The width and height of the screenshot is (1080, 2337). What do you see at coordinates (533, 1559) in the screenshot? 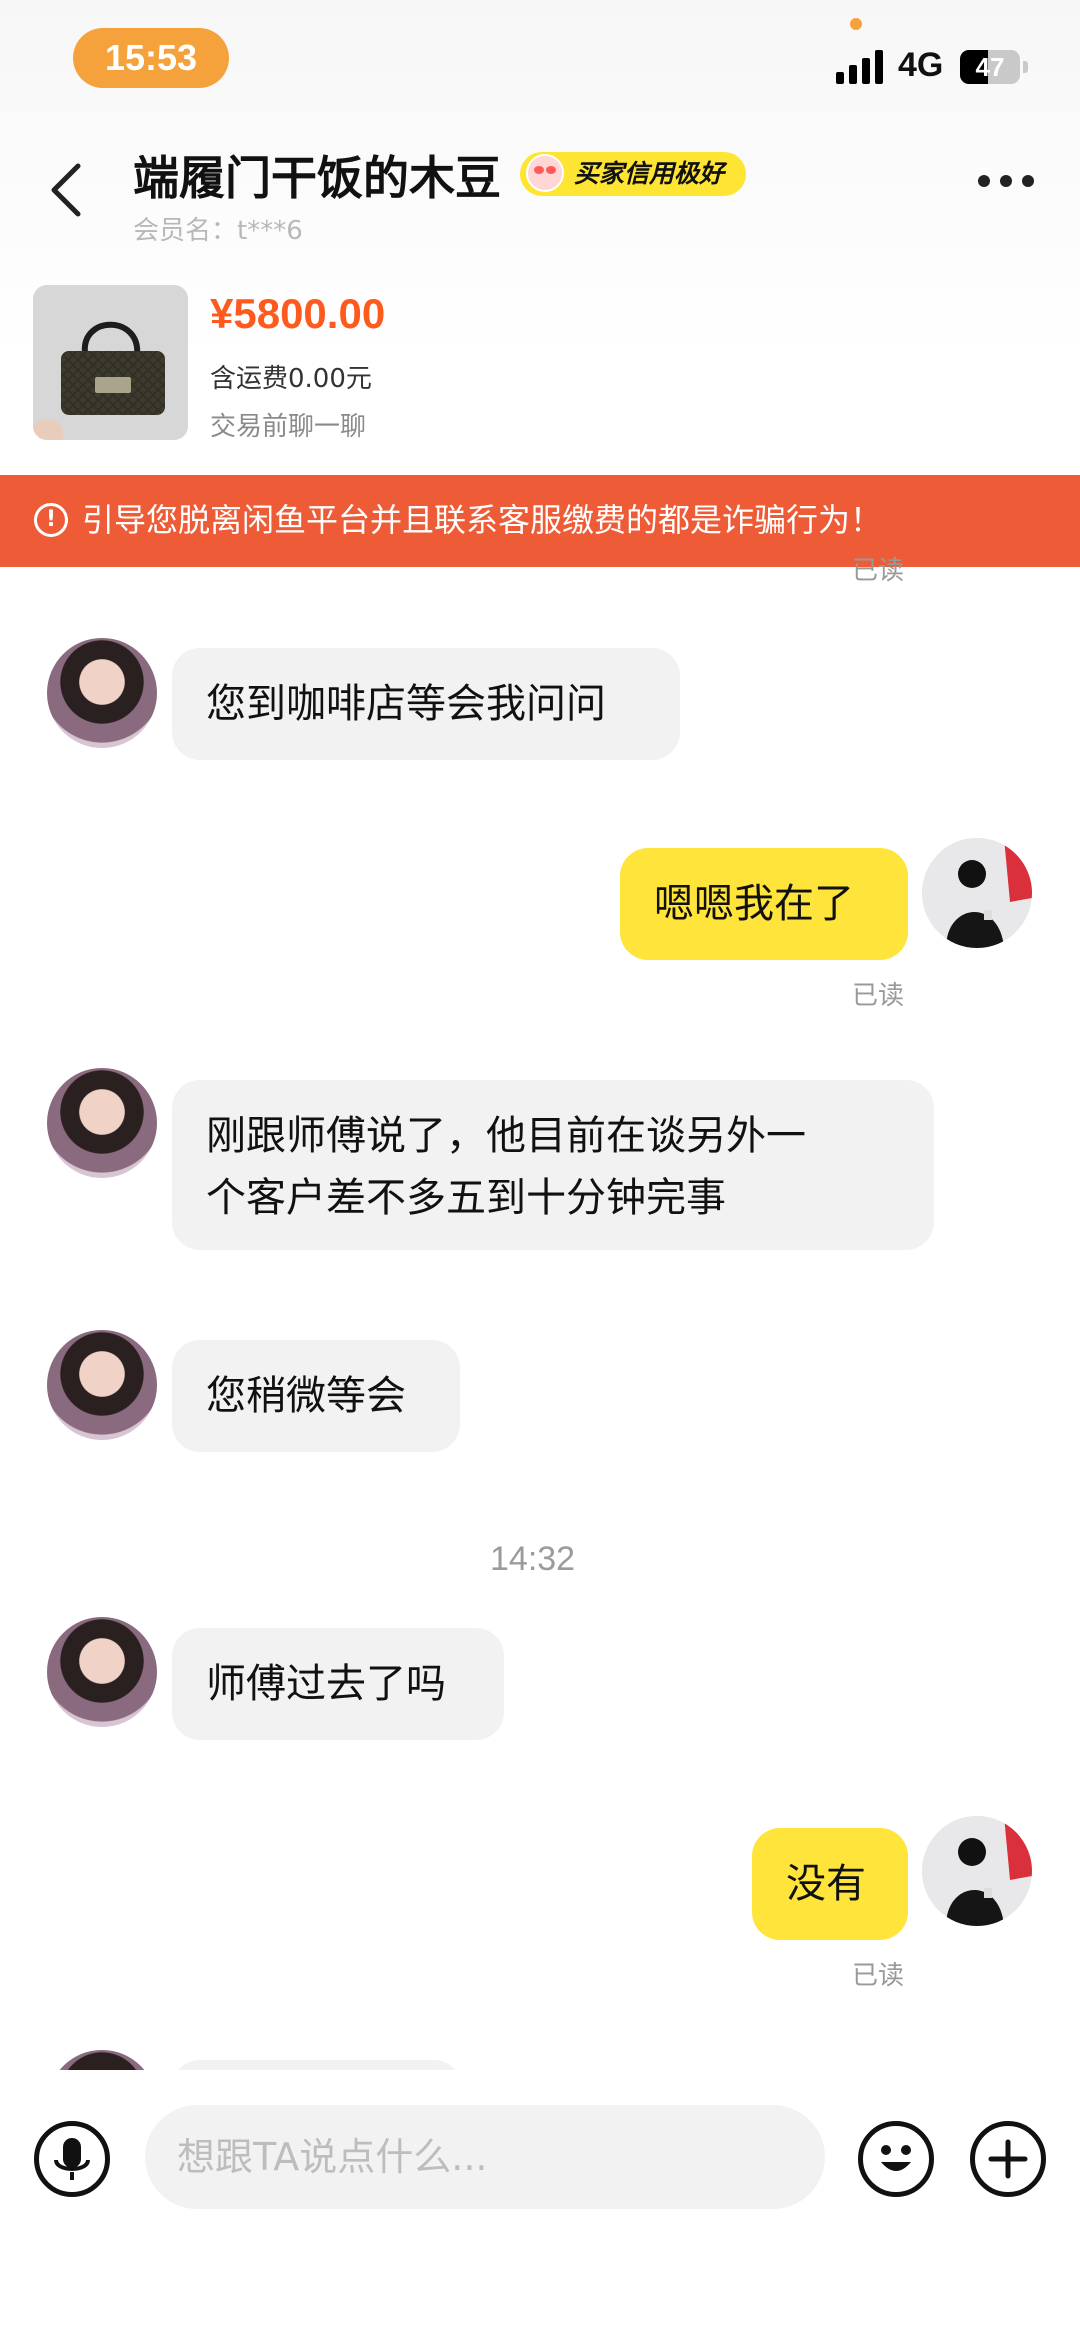
I see `chat-timestamp: 14:32` at bounding box center [533, 1559].